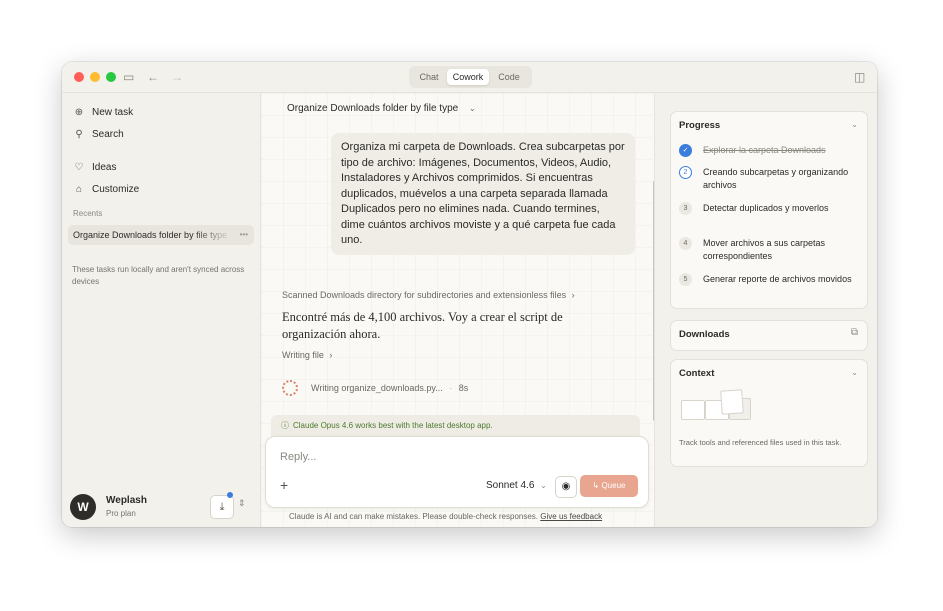 The height and width of the screenshot is (611, 943). Describe the element at coordinates (79, 167) in the screenshot. I see `lightbulb-icon: ♡` at that location.